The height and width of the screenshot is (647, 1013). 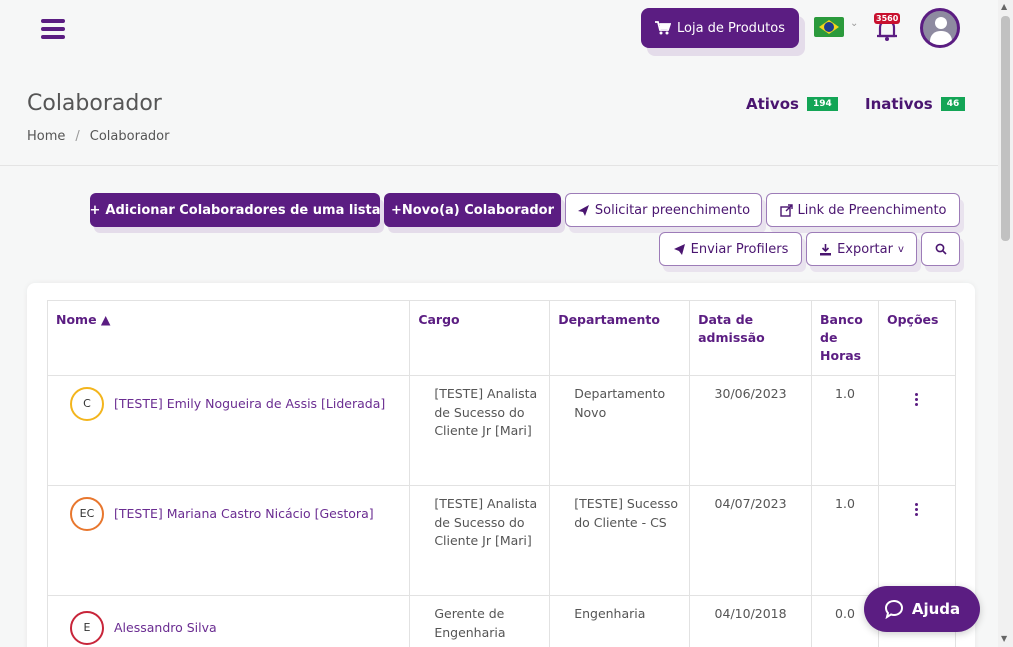 I want to click on breadcrumb: Home / Colaborador, so click(x=98, y=136).